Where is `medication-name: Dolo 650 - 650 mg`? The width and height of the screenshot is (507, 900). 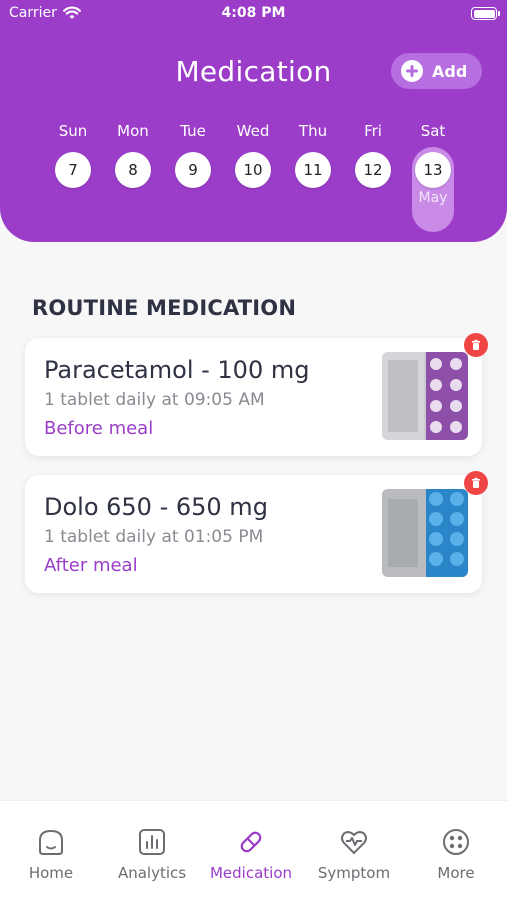
medication-name: Dolo 650 - 650 mg is located at coordinates (156, 507).